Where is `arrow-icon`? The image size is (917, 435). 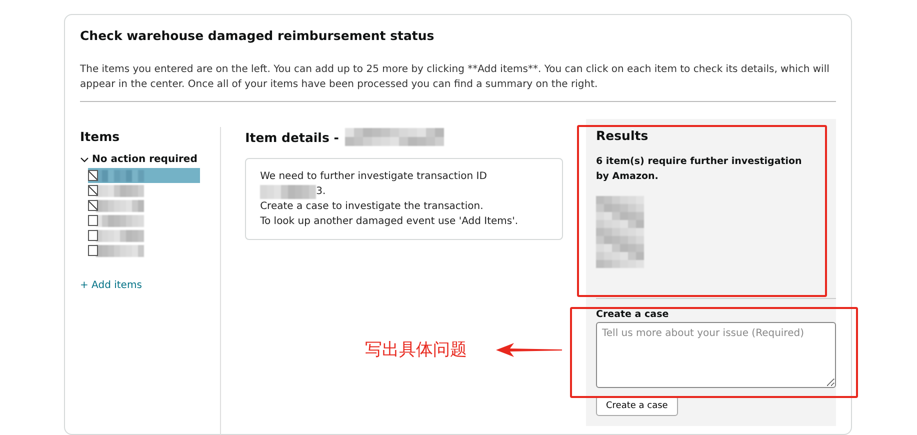
arrow-icon is located at coordinates (529, 350).